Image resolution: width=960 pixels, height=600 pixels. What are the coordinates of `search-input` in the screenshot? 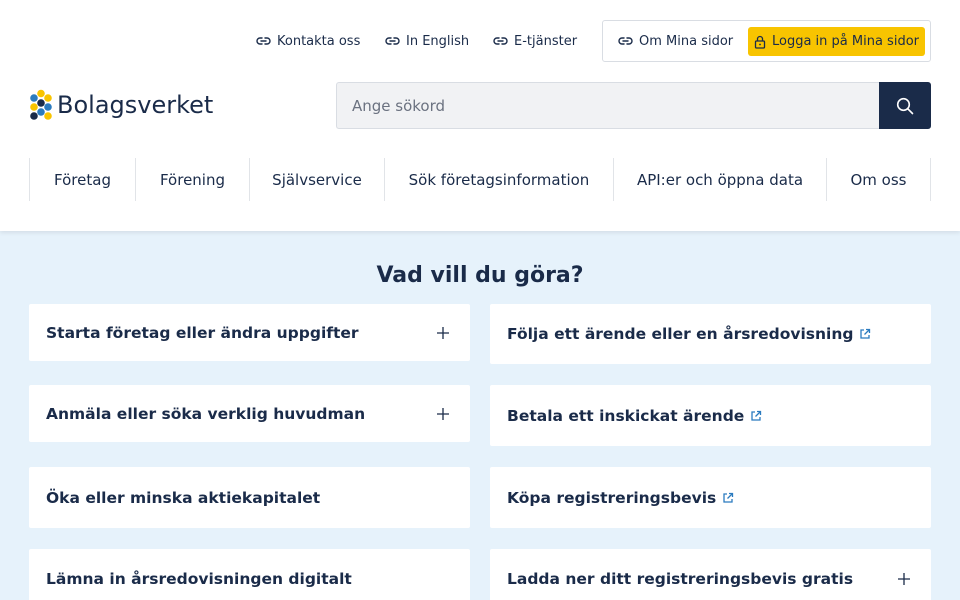 It's located at (608, 105).